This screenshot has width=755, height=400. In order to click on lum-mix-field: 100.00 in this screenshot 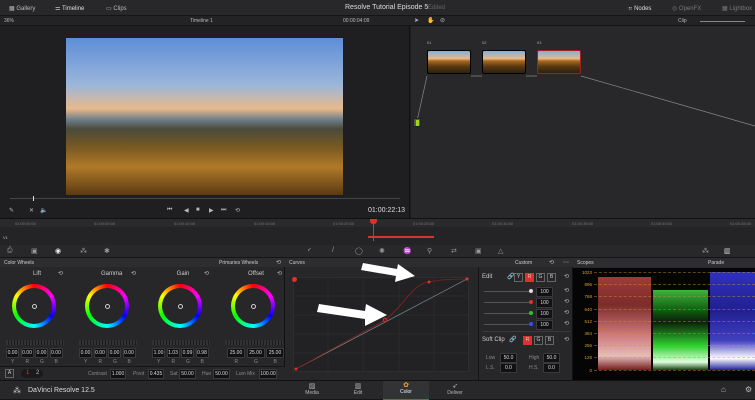, I will do `click(268, 374)`.